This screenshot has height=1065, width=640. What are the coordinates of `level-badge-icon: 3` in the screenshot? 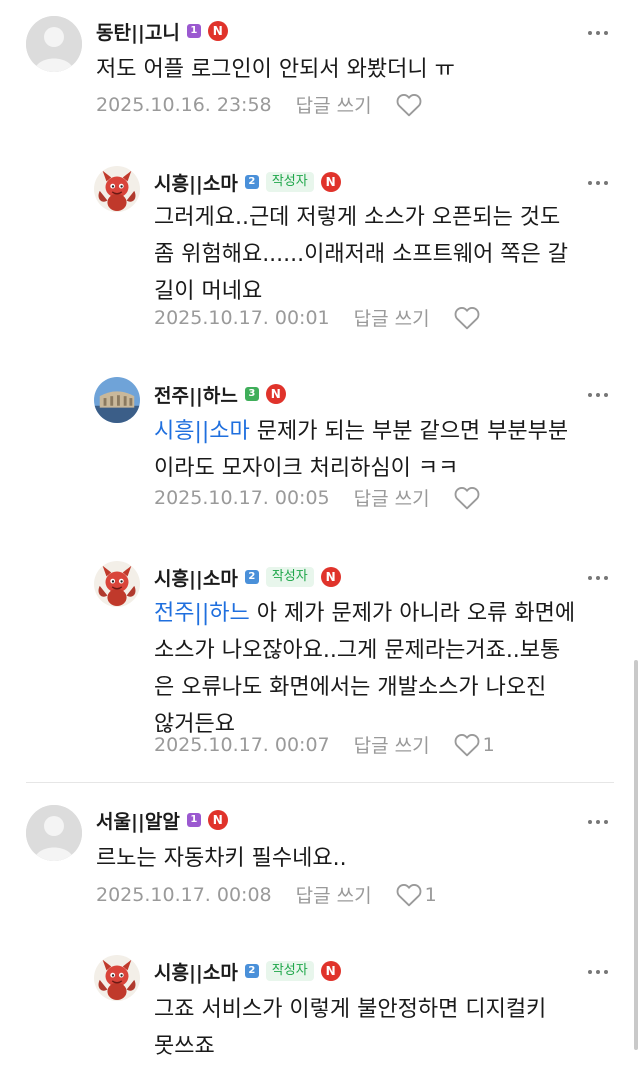 It's located at (251, 394).